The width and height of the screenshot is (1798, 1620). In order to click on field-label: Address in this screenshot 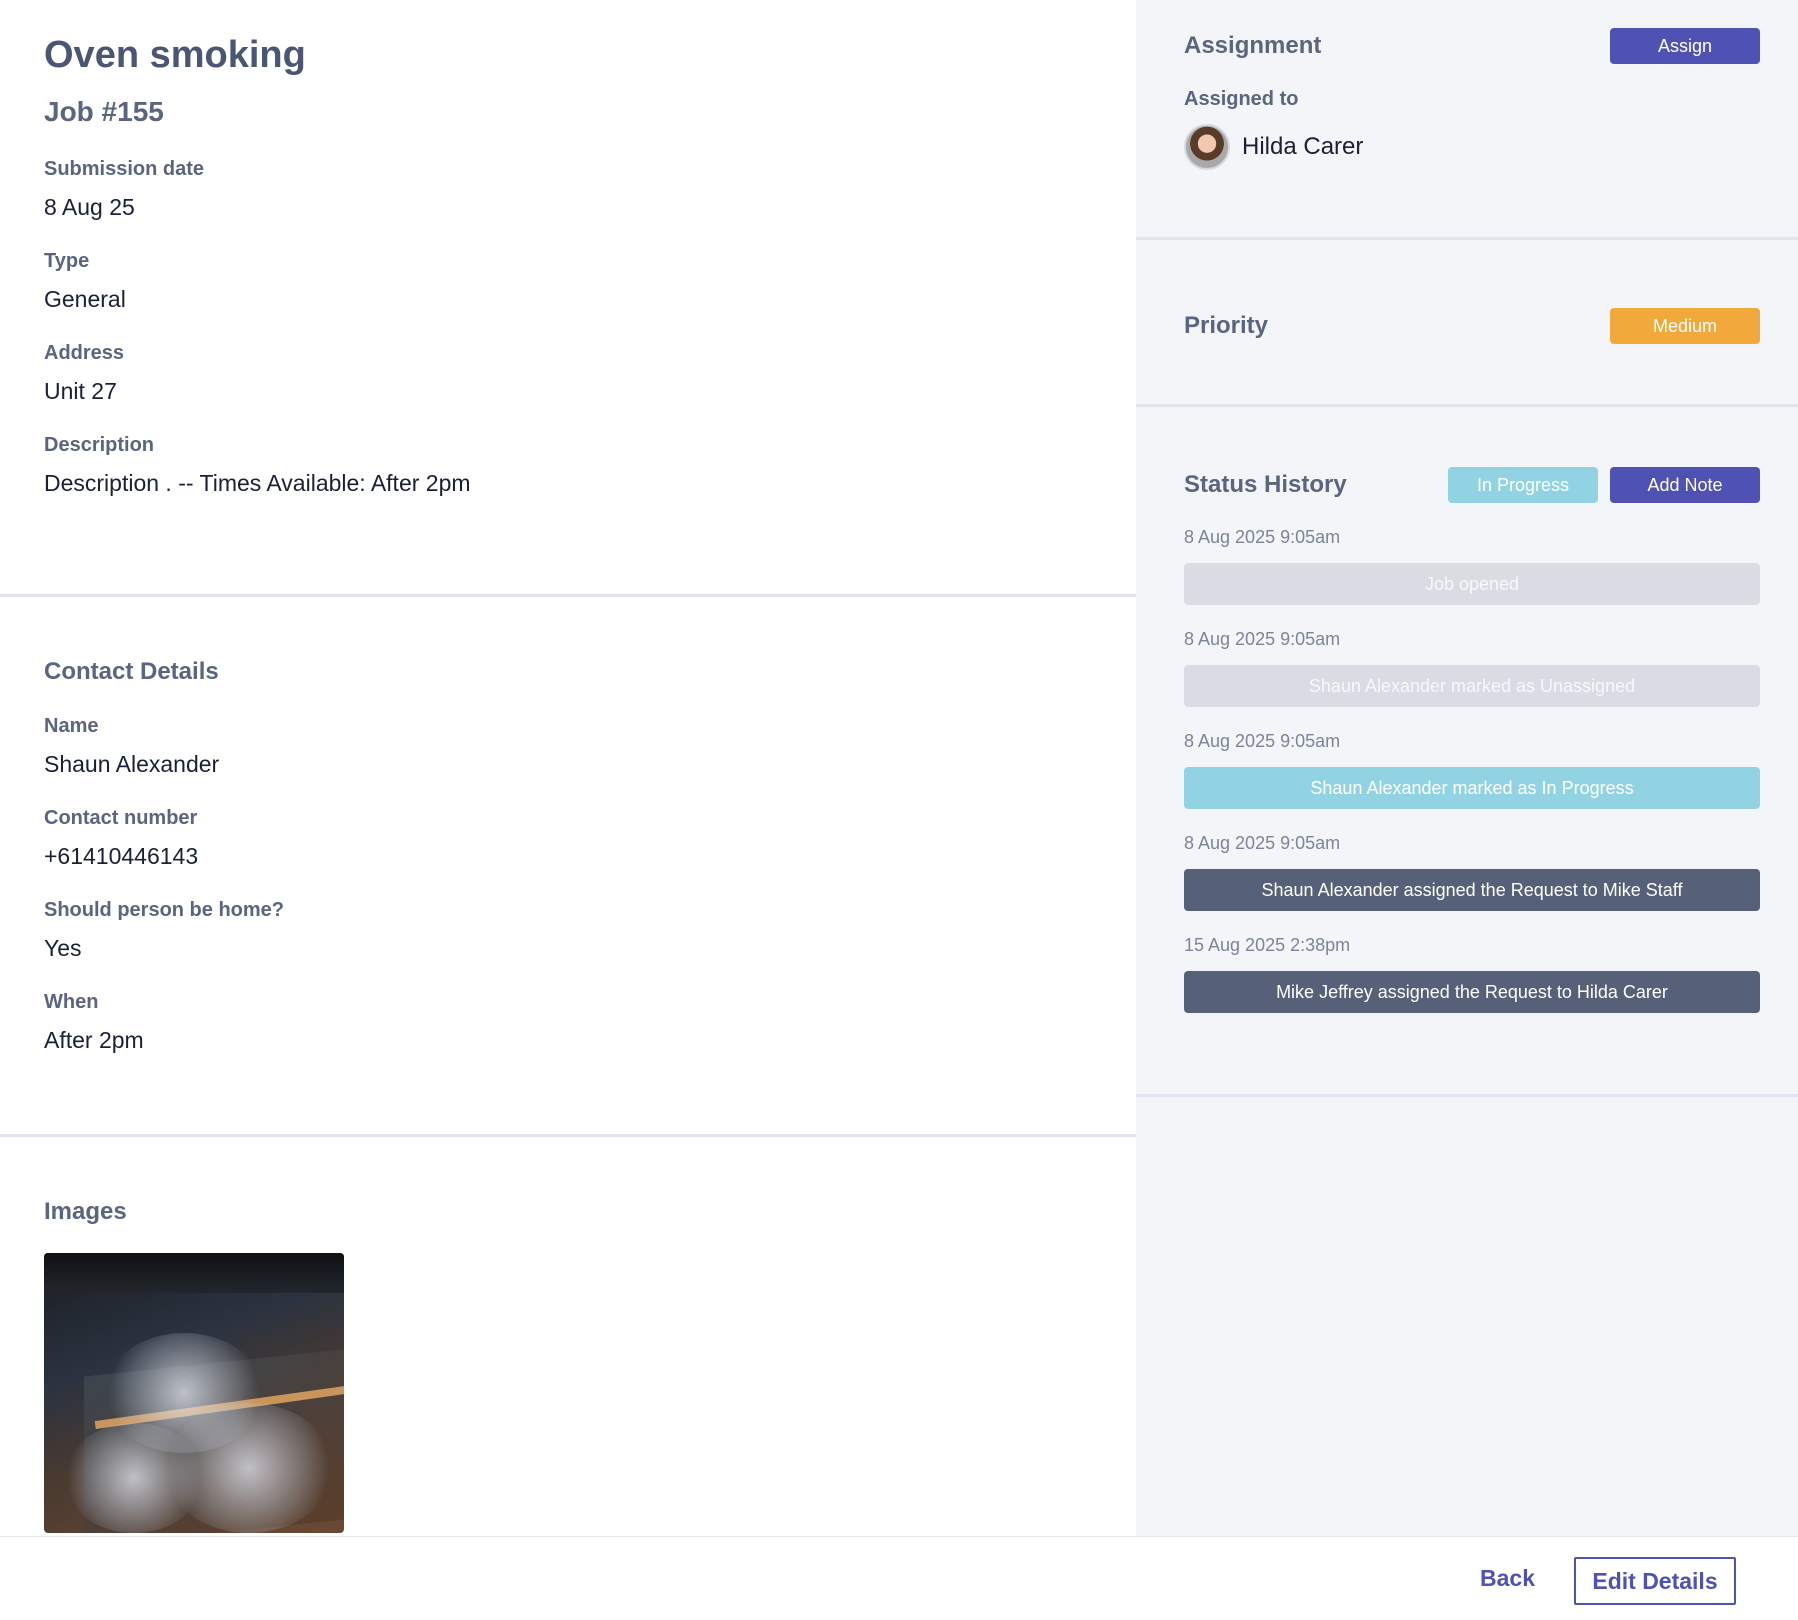, I will do `click(84, 353)`.